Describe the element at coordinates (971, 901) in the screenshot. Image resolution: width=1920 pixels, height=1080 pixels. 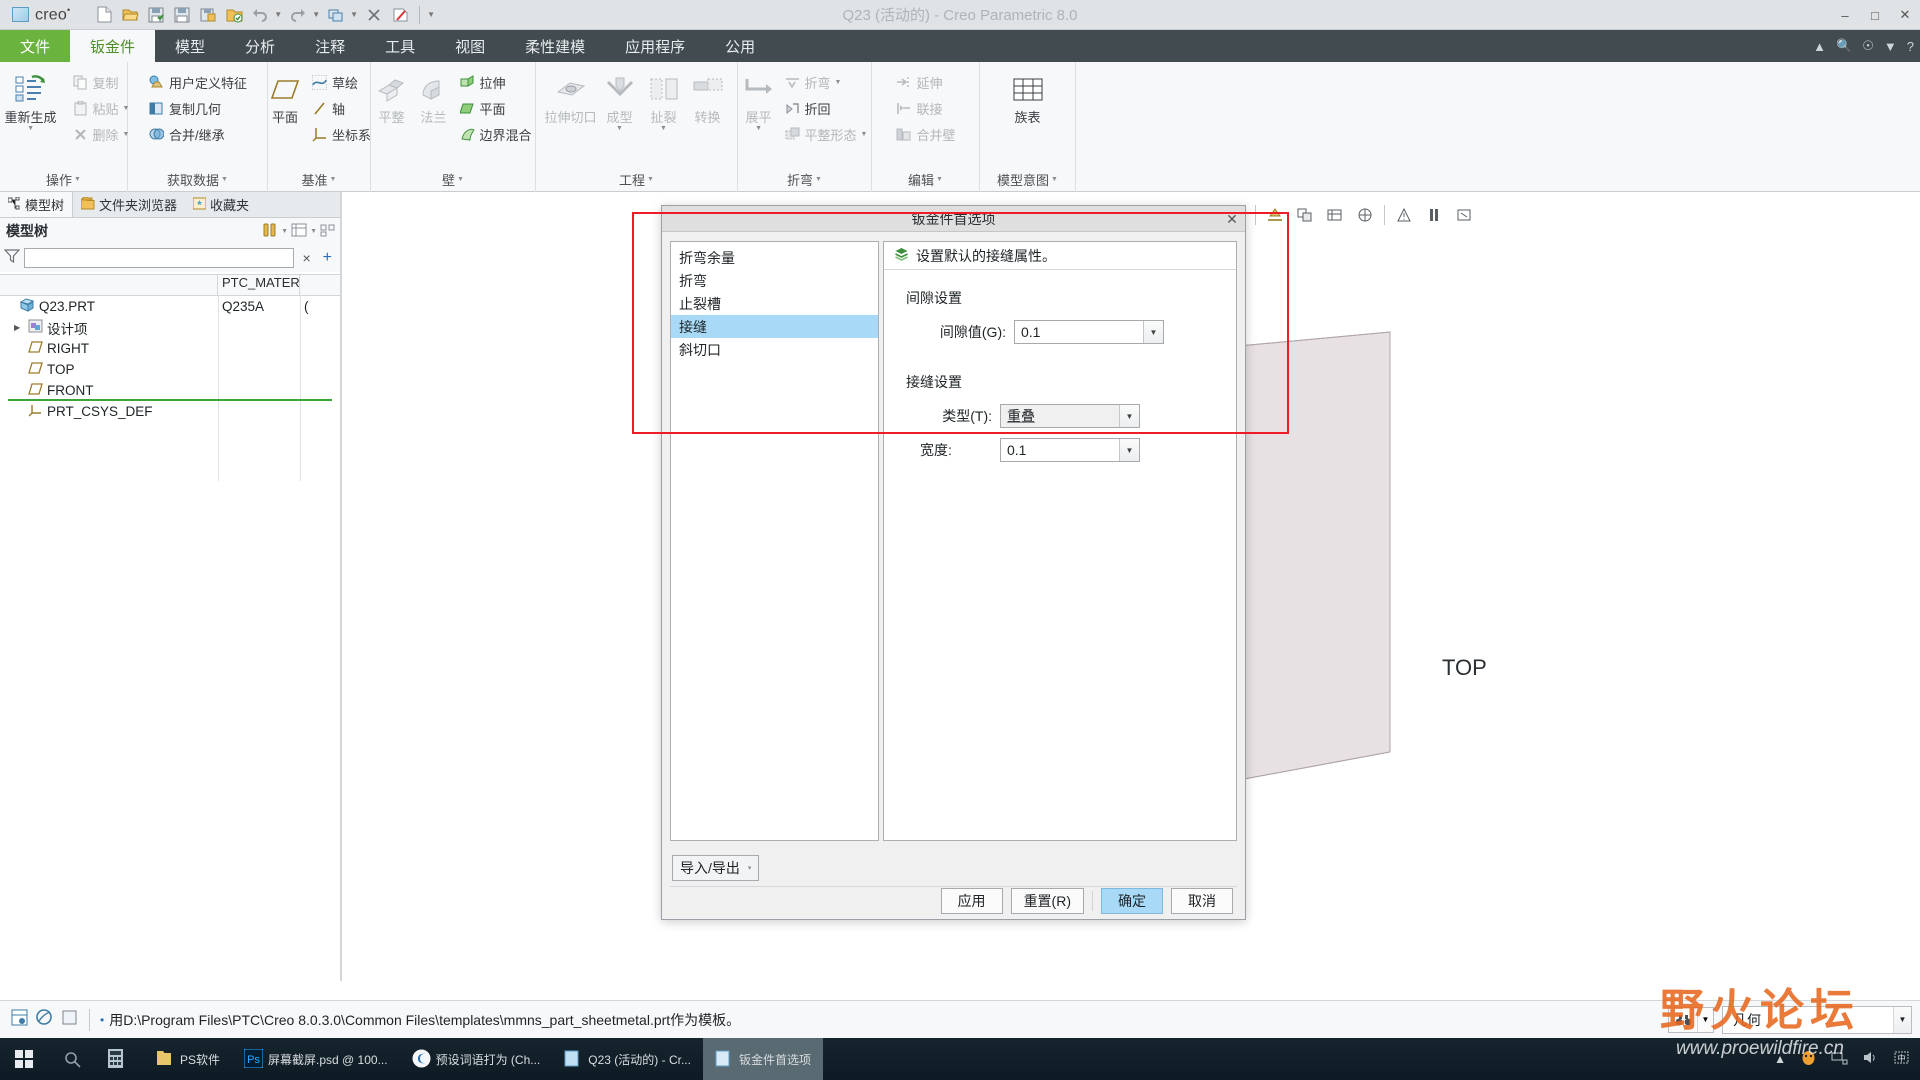
I see `apply-button: 应用` at that location.